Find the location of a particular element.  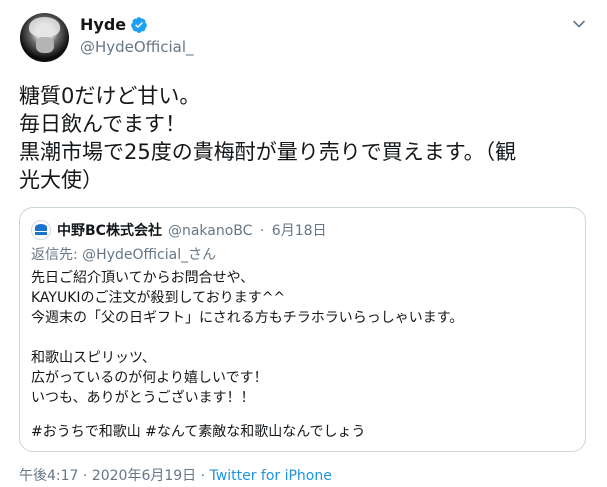

quoted-body-line is located at coordinates (303, 338).